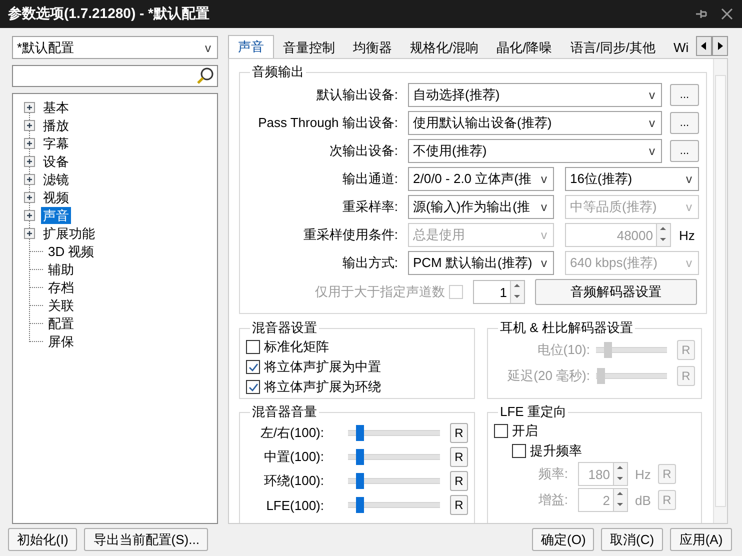 This screenshot has height=556, width=742. What do you see at coordinates (205, 76) in the screenshot?
I see `search-icon` at bounding box center [205, 76].